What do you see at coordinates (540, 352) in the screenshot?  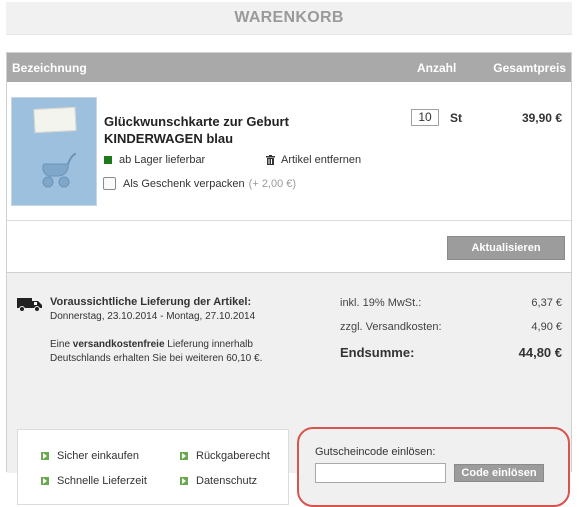 I see `grand-total-value: 44,80 €` at bounding box center [540, 352].